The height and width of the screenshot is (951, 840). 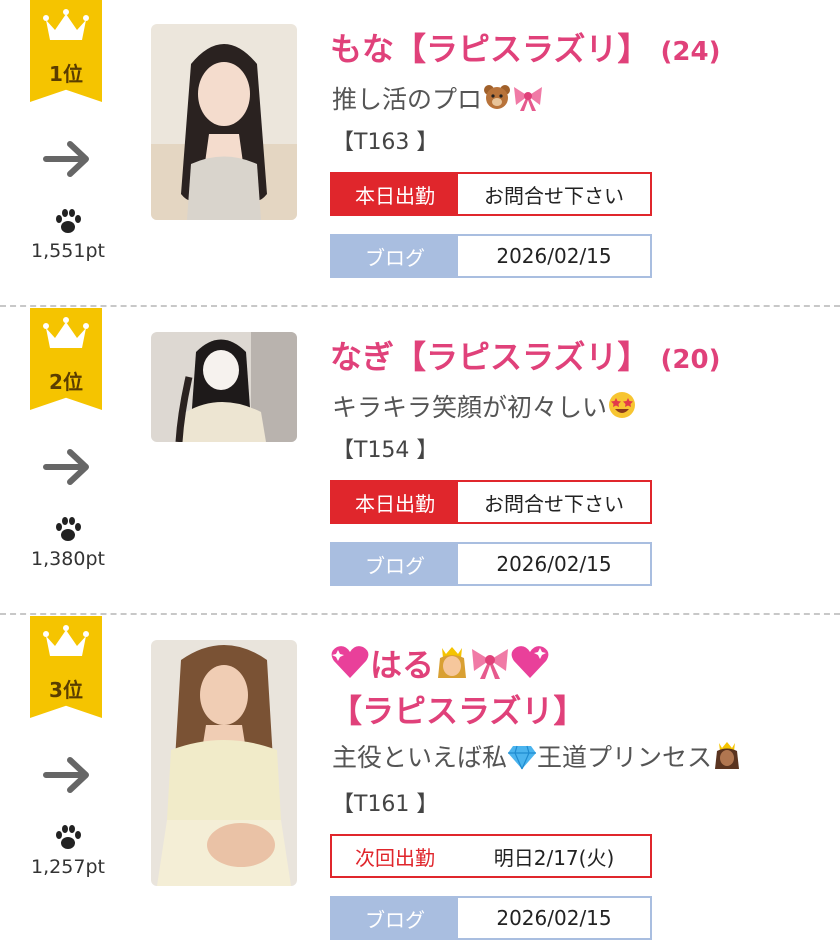 I want to click on next-work-status: 次回出勤 明日2/17(火), so click(x=491, y=856).